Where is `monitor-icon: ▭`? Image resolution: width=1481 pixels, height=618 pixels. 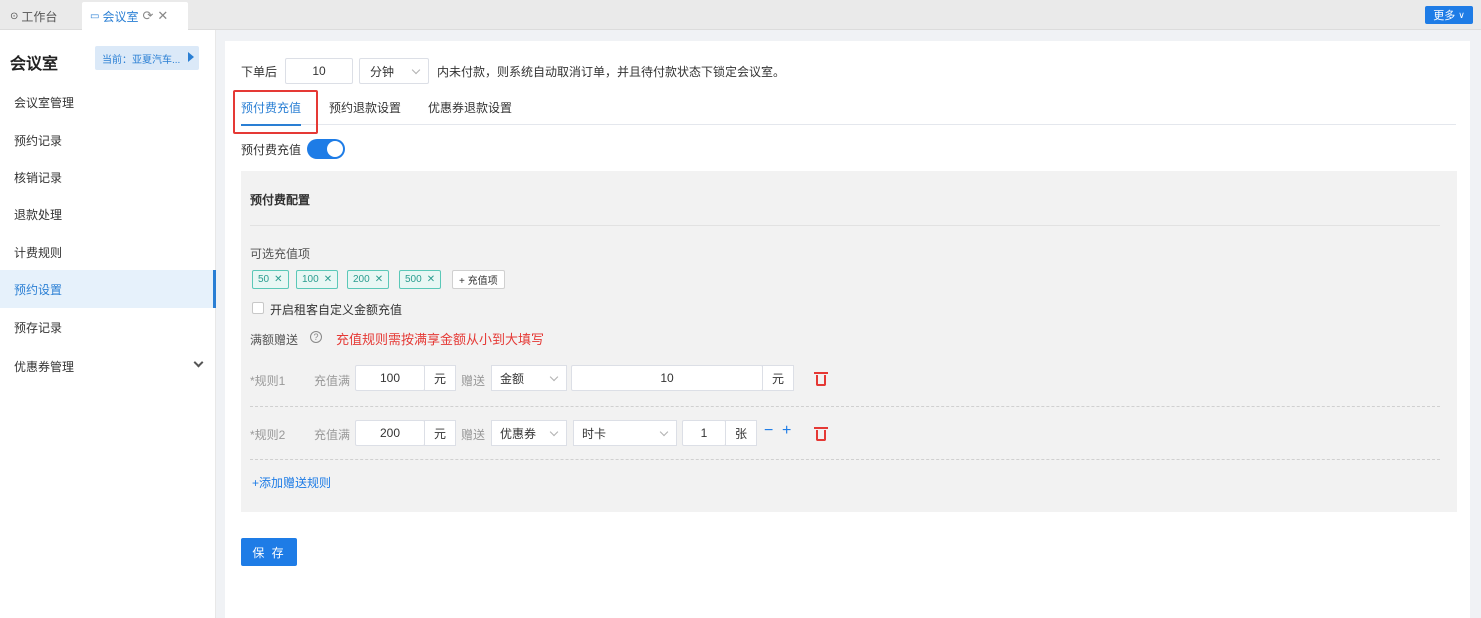
monitor-icon: ▭ is located at coordinates (95, 16).